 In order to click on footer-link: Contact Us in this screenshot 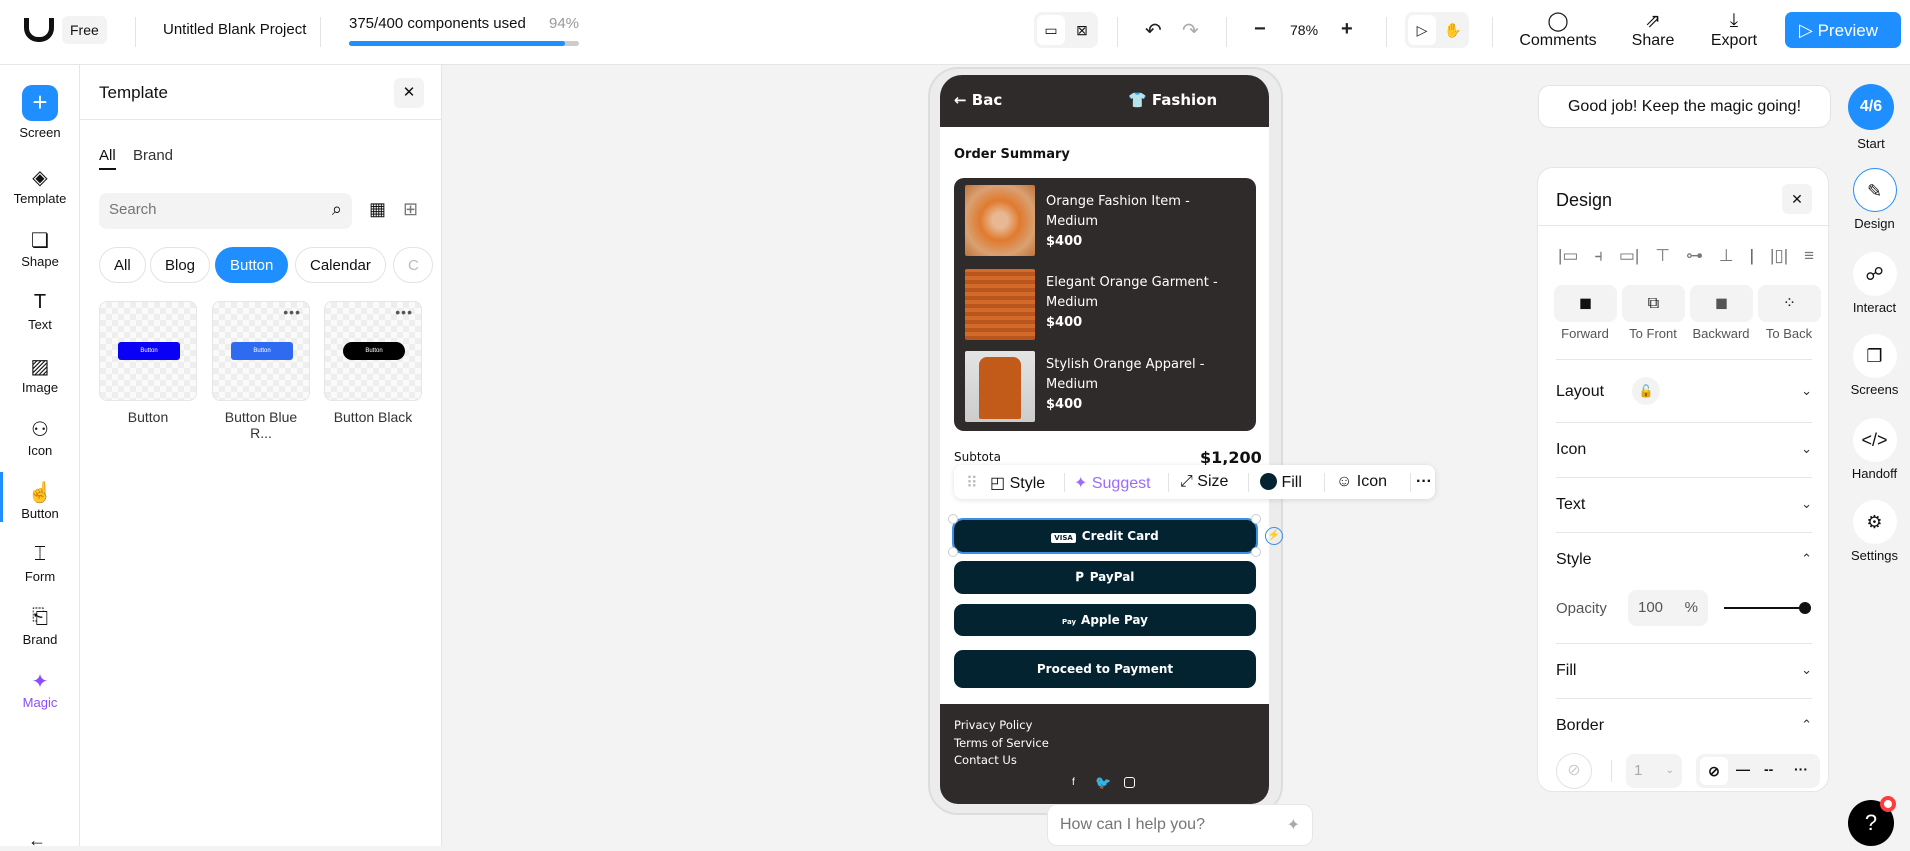, I will do `click(985, 760)`.